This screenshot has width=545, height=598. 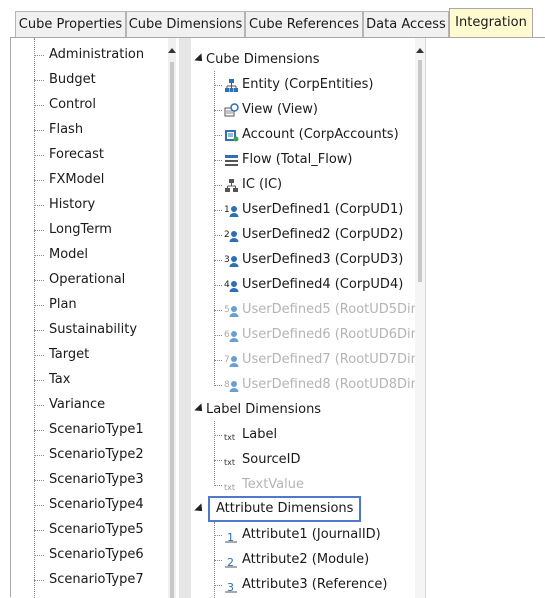 What do you see at coordinates (185, 24) in the screenshot?
I see `tab-cube-dimensions: Cube Dimensions` at bounding box center [185, 24].